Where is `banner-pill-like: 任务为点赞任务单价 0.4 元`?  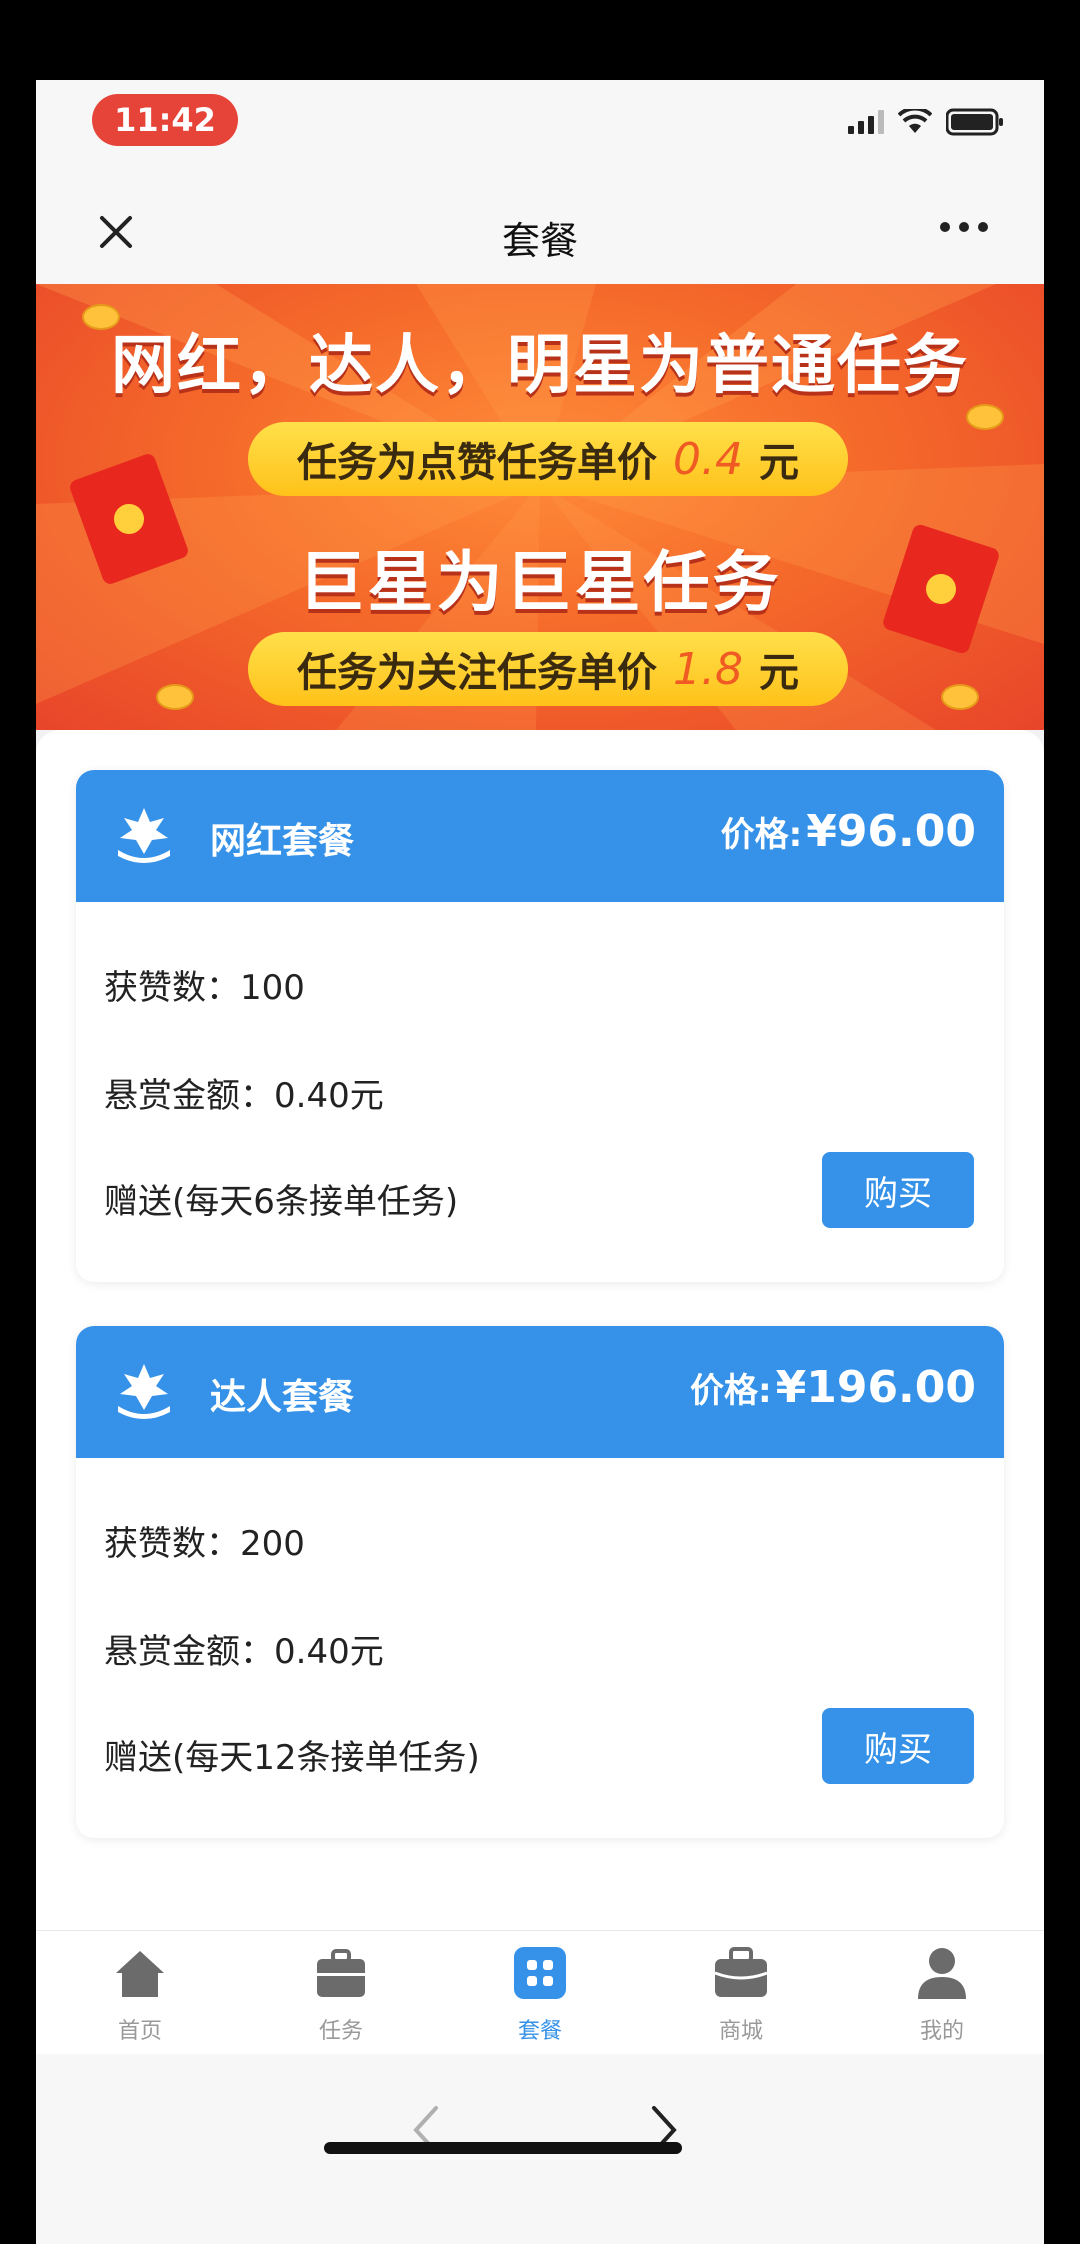
banner-pill-like: 任务为点赞任务单价 0.4 元 is located at coordinates (548, 459).